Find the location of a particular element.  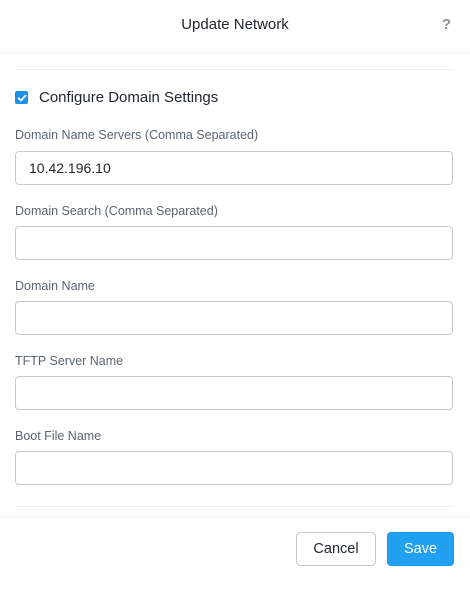

configure-domain-settings-checkbox is located at coordinates (21, 97).